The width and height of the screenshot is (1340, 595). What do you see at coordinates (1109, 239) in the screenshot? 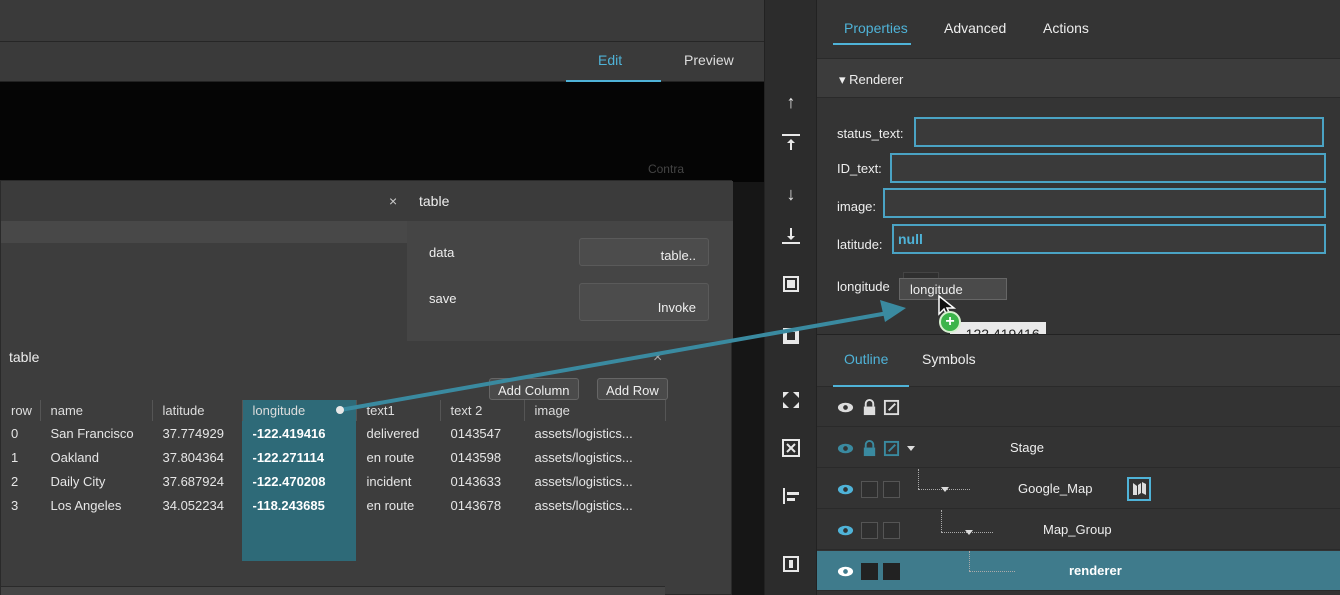
I see `latitude-field: null` at bounding box center [1109, 239].